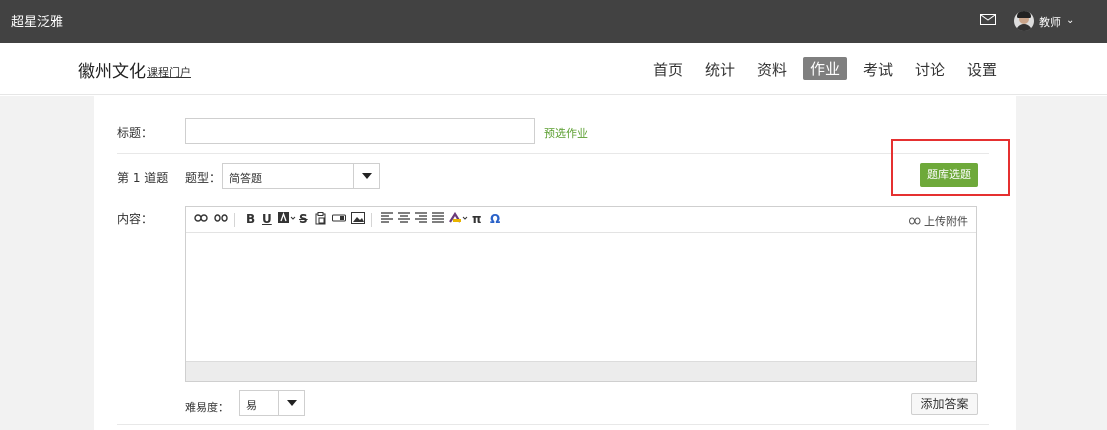 The width and height of the screenshot is (1107, 430). What do you see at coordinates (303, 219) in the screenshot?
I see `strikethrough-icon: S` at bounding box center [303, 219].